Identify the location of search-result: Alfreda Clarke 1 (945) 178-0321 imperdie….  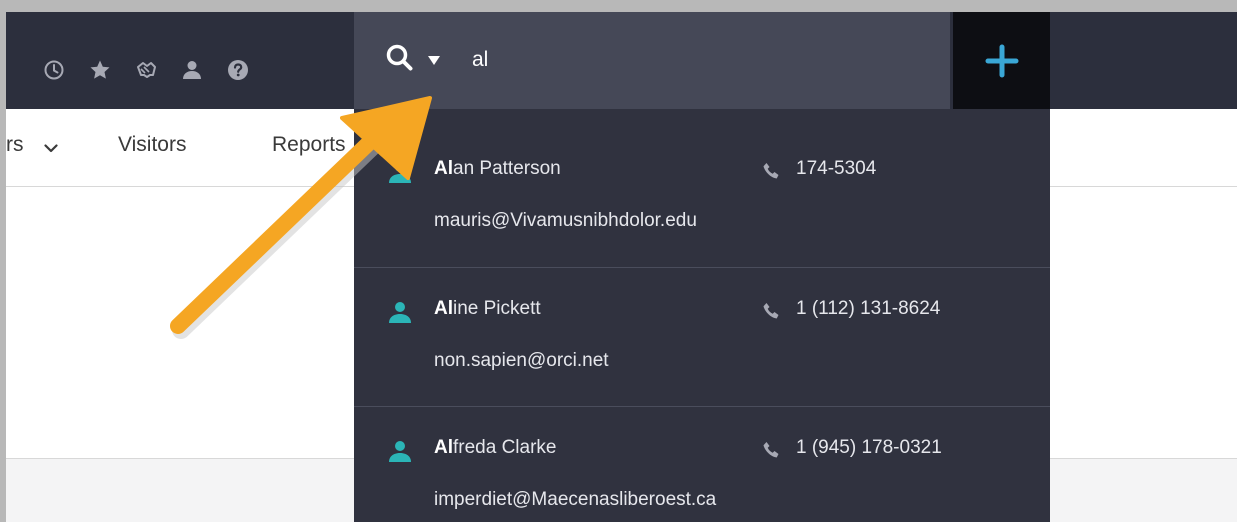
(702, 464).